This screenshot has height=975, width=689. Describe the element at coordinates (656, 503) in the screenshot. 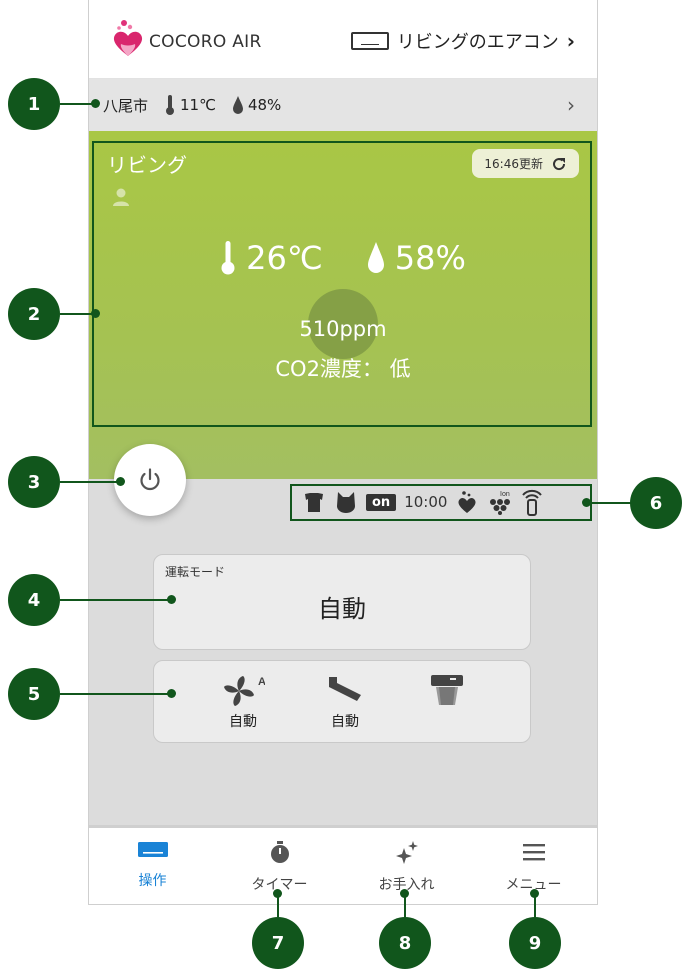

I see `callout-6: 6` at that location.